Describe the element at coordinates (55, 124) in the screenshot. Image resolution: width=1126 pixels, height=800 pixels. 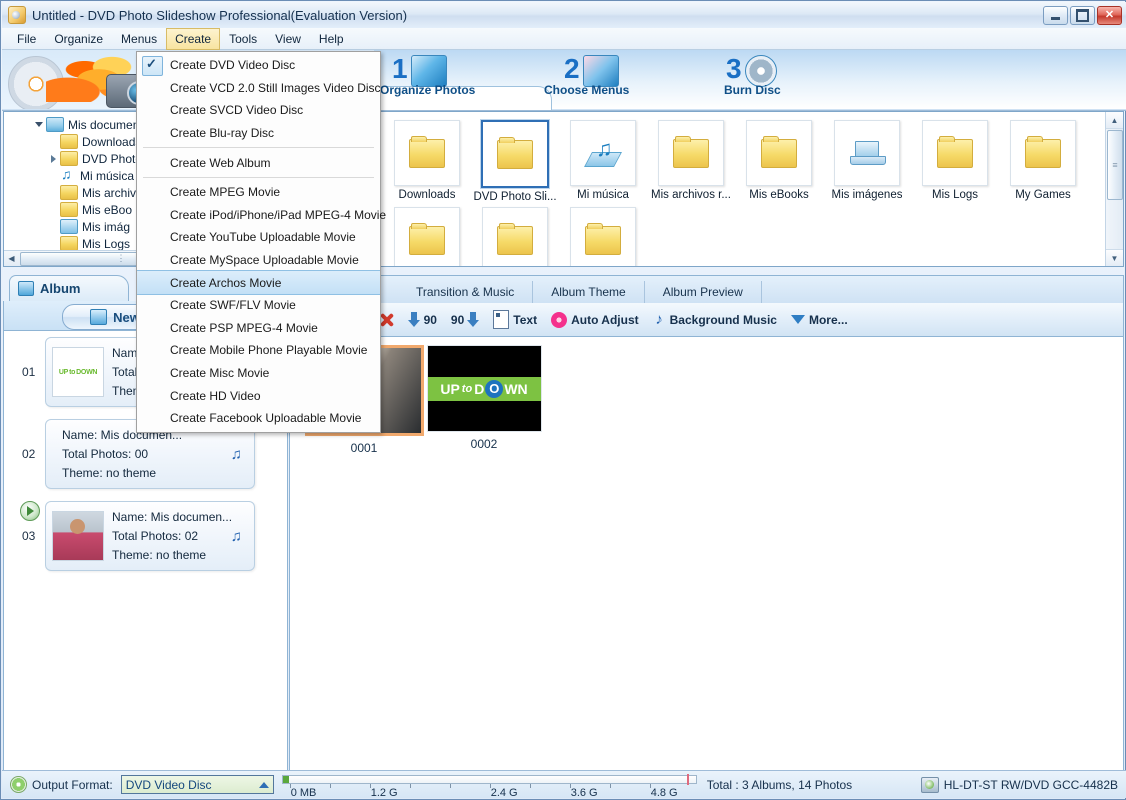
I see `folder-open-icon` at that location.